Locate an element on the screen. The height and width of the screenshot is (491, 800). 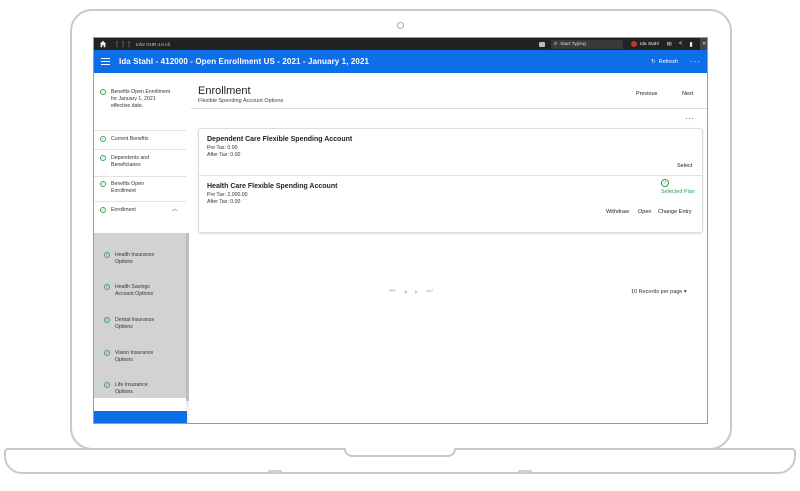
user-name: Ida Stahl is located at coordinates (649, 44).